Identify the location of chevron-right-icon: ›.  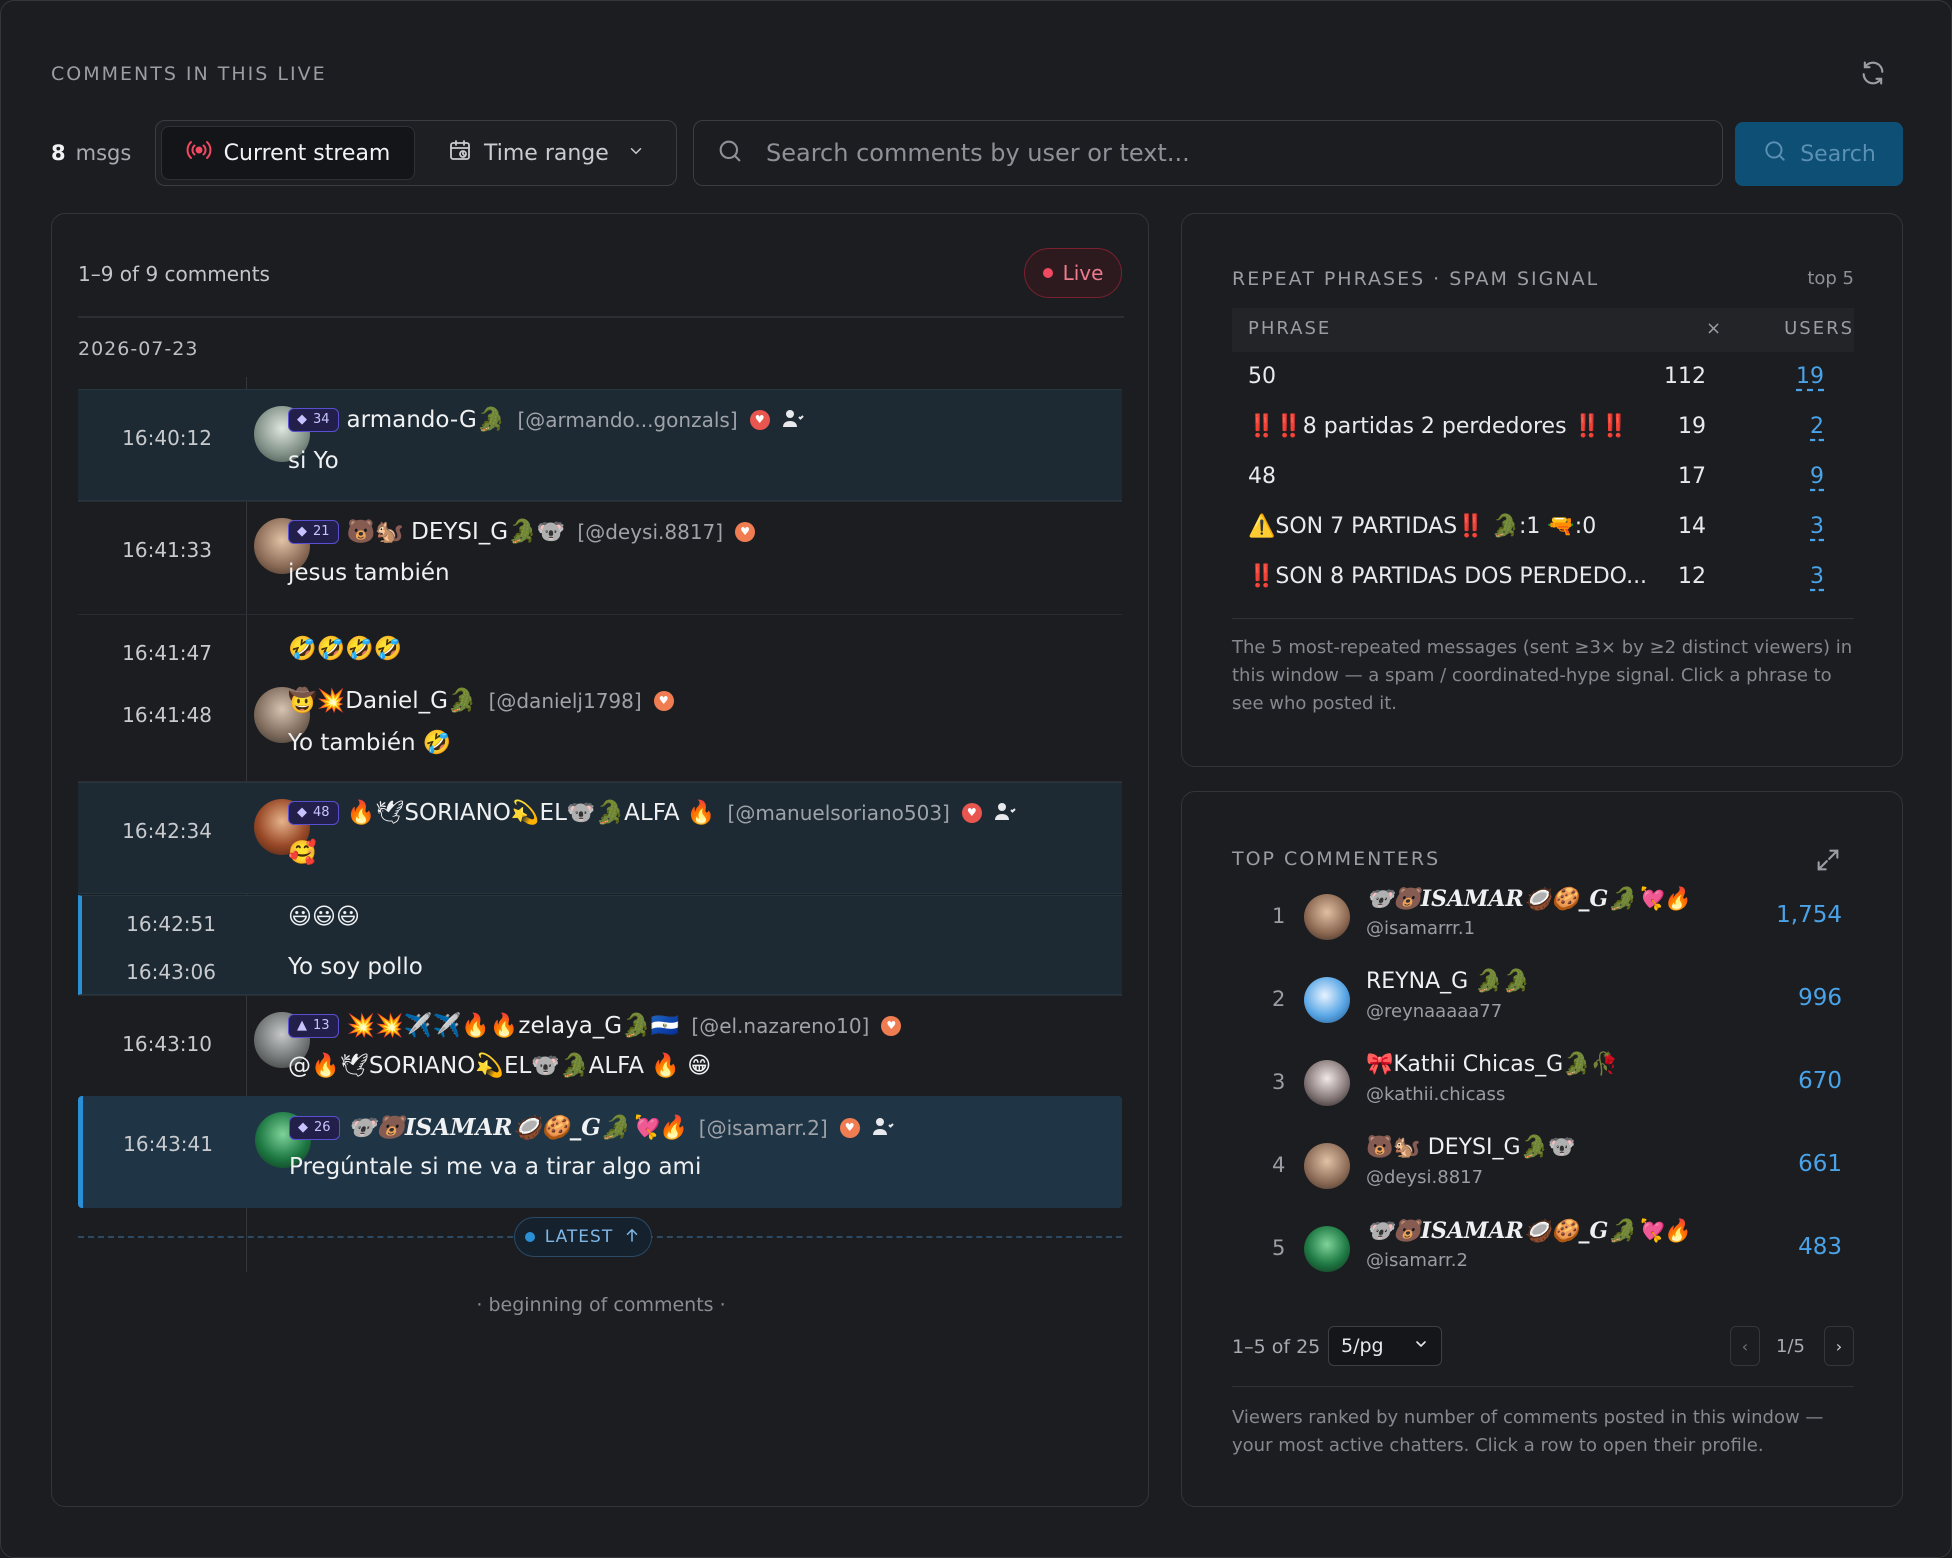
(1839, 1346).